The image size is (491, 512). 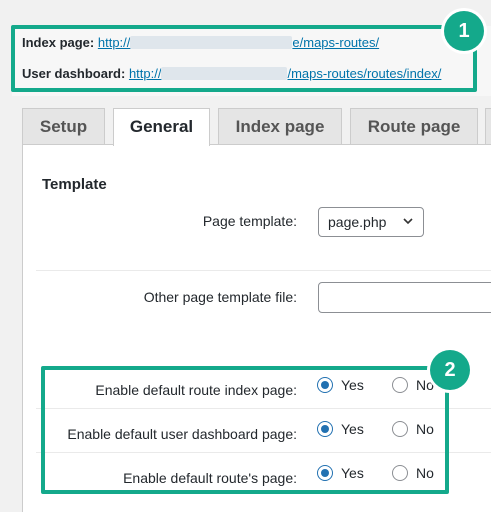 What do you see at coordinates (450, 370) in the screenshot?
I see `callout-badge-2: 2` at bounding box center [450, 370].